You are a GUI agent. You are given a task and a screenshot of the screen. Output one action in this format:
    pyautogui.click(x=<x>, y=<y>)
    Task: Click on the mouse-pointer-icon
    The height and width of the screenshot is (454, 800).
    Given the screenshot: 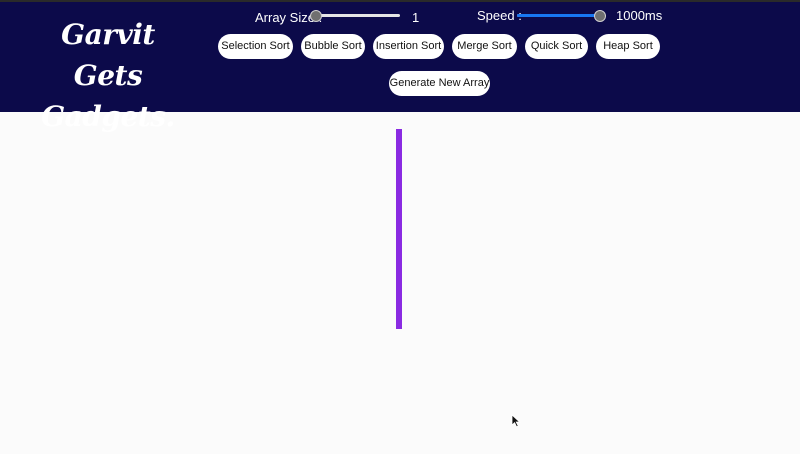 What is the action you would take?
    pyautogui.click(x=516, y=421)
    